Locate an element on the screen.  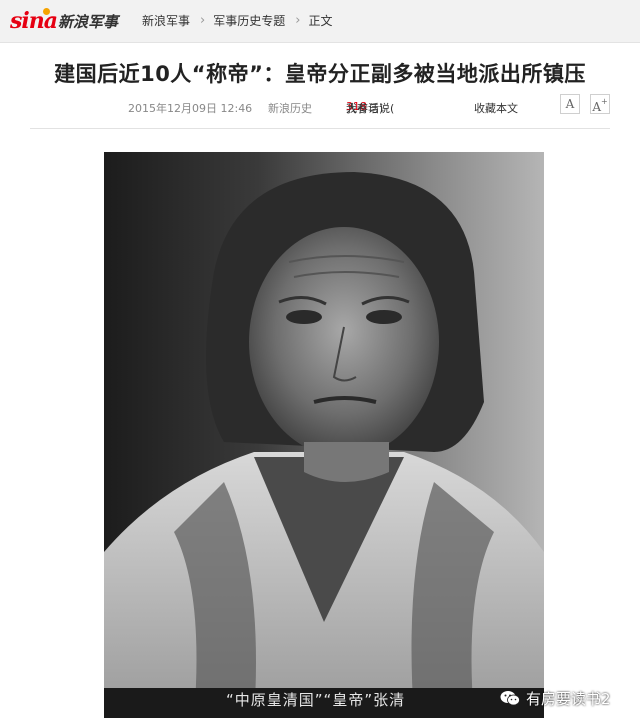
font-decrease-label: A is located at coordinates (570, 104).